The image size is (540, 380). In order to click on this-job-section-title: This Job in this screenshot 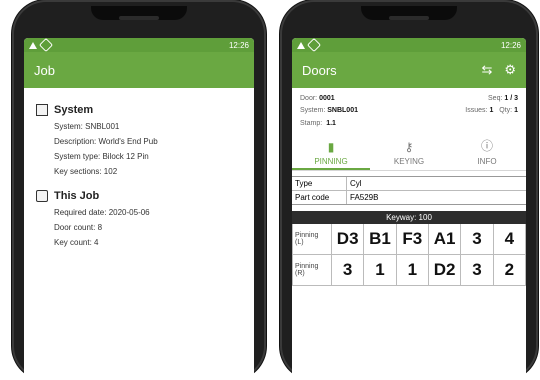, I will do `click(139, 196)`.